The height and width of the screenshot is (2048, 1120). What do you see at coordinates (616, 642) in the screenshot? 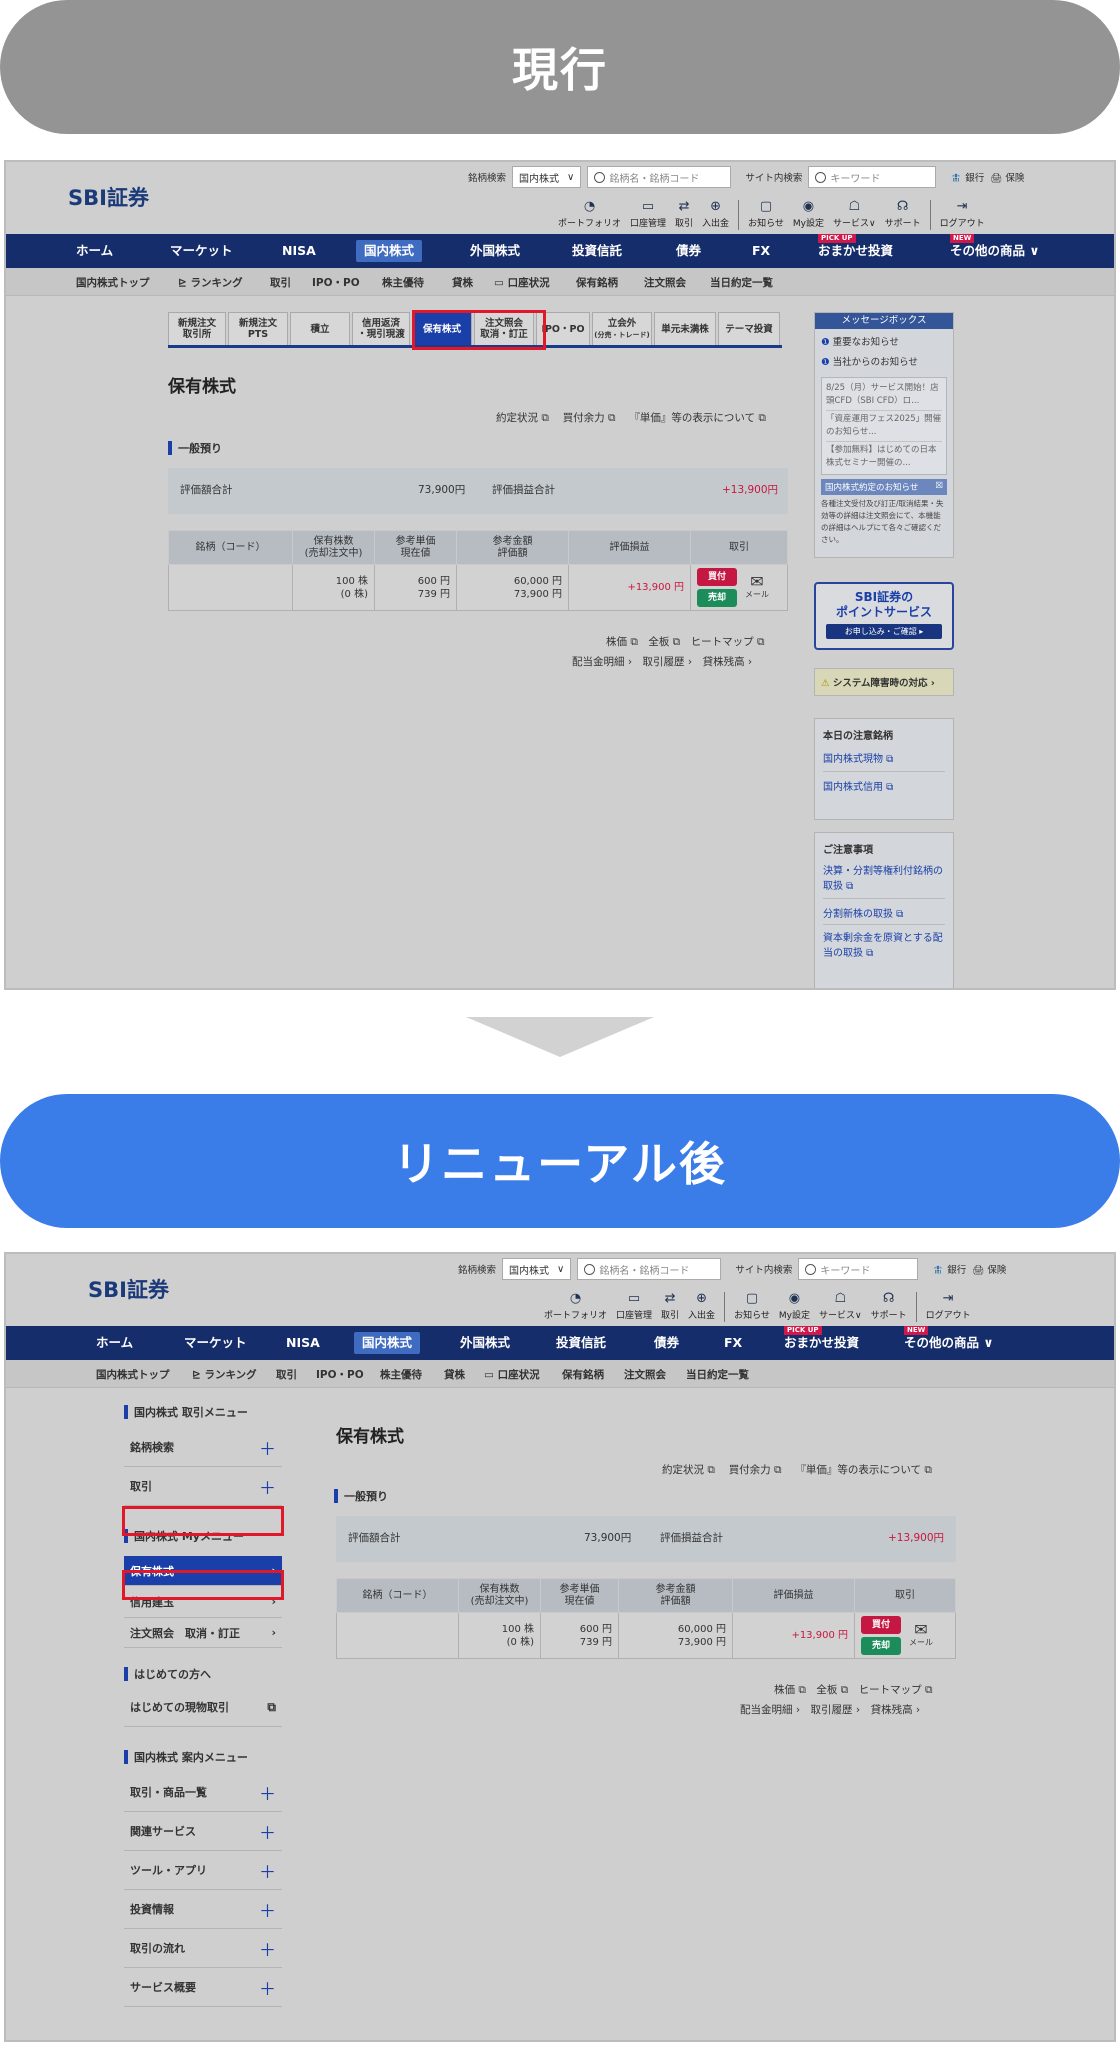
I see `link-price: 株価` at bounding box center [616, 642].